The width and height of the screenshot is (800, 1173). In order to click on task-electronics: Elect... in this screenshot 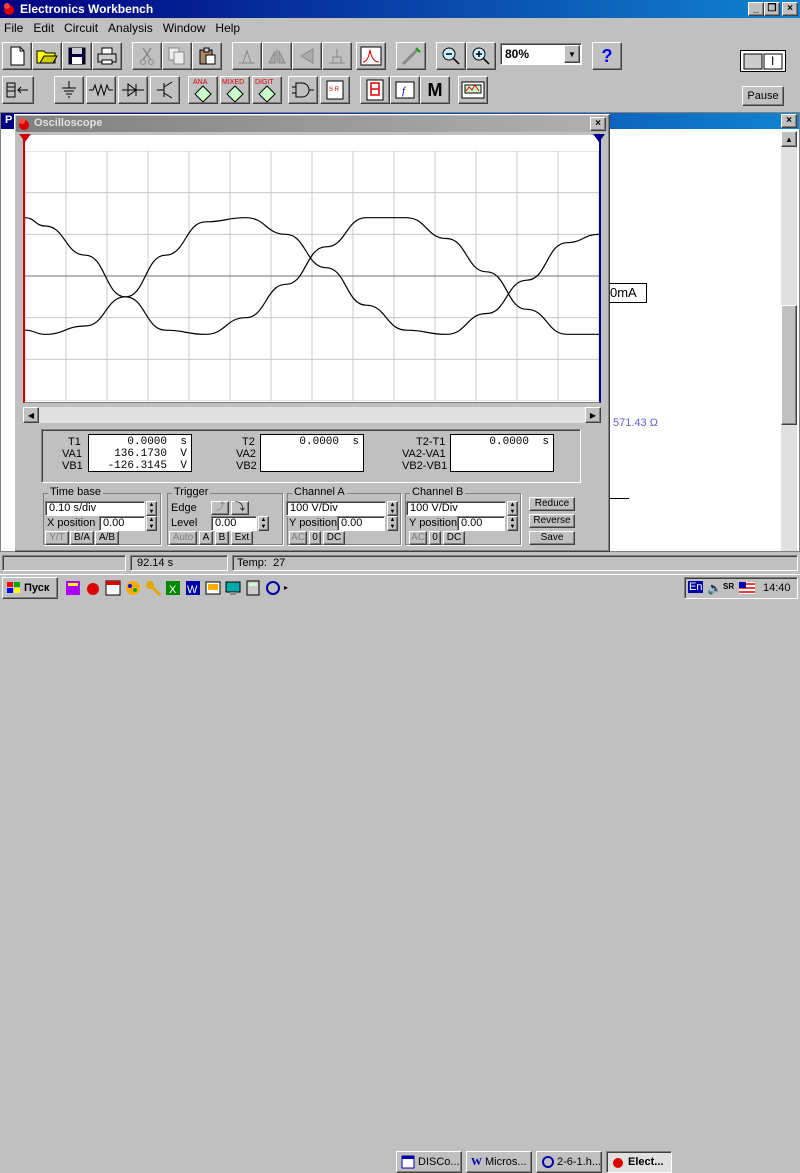, I will do `click(639, 1162)`.